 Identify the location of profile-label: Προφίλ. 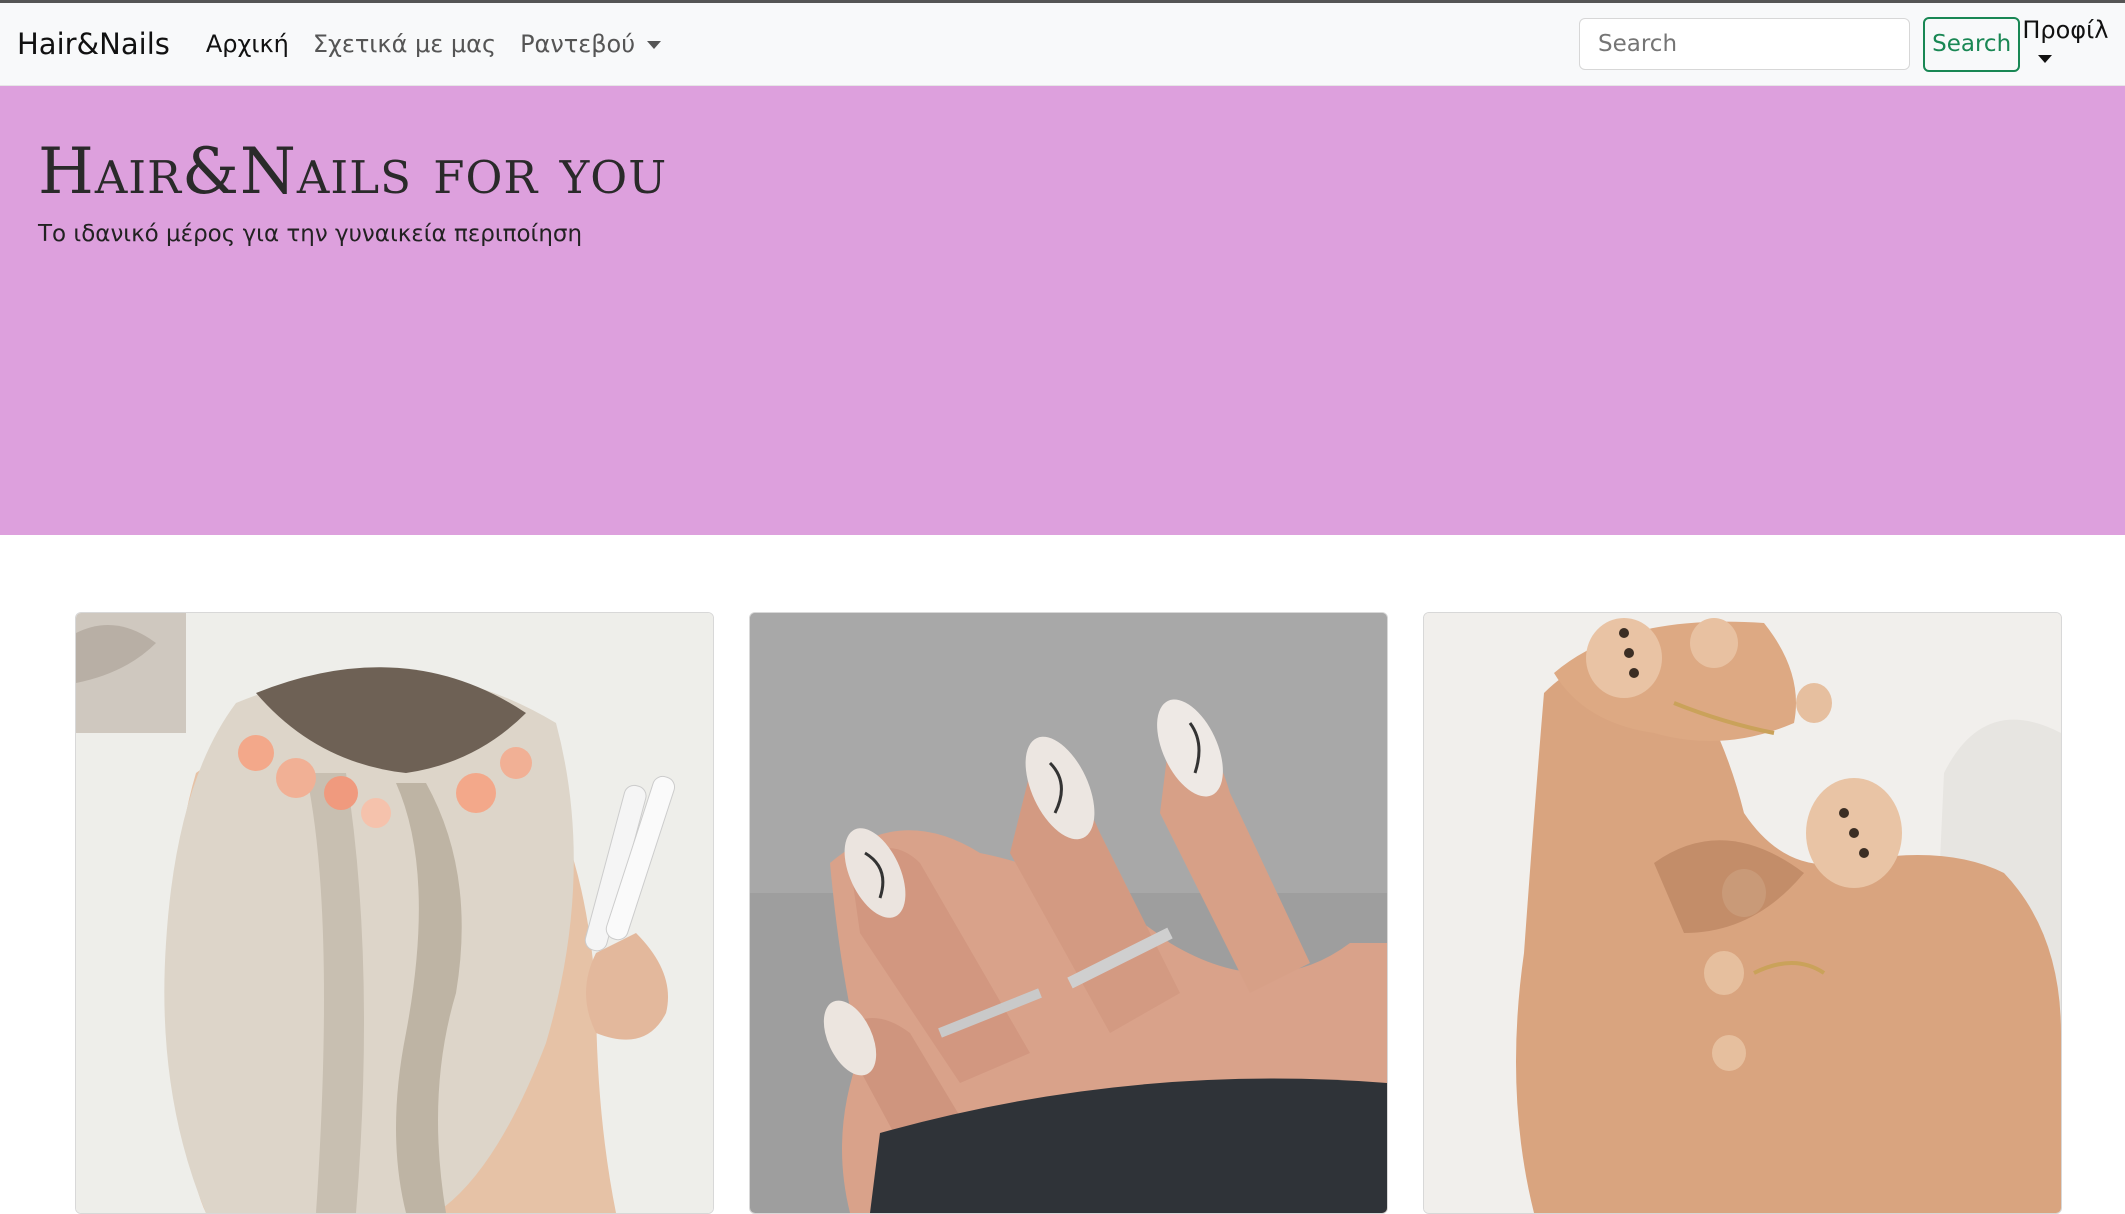
(2065, 30).